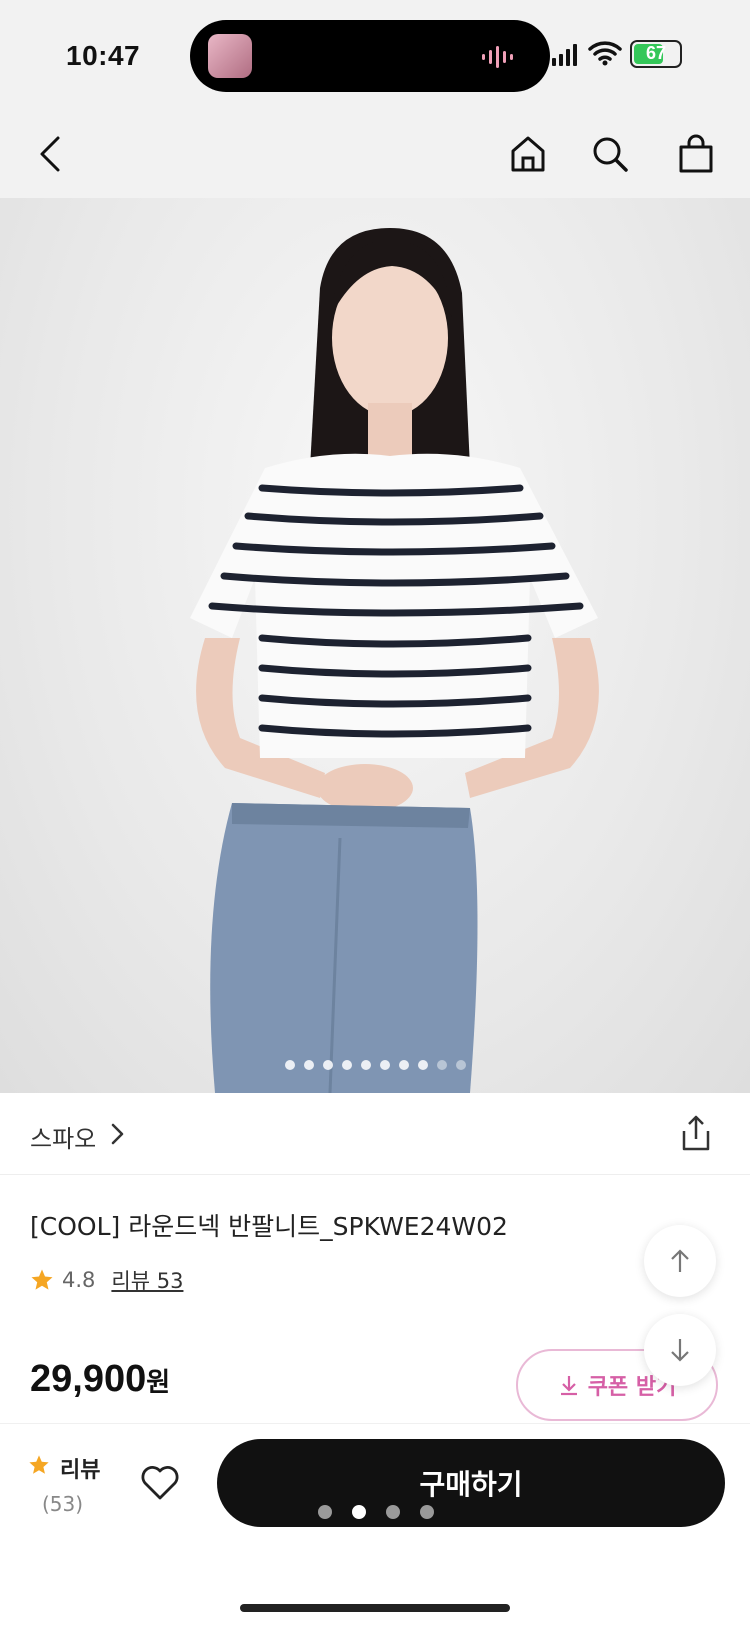 This screenshot has width=750, height=1626. I want to click on bottom-action-bar: 리뷰 (53) 구매하기, so click(375, 1483).